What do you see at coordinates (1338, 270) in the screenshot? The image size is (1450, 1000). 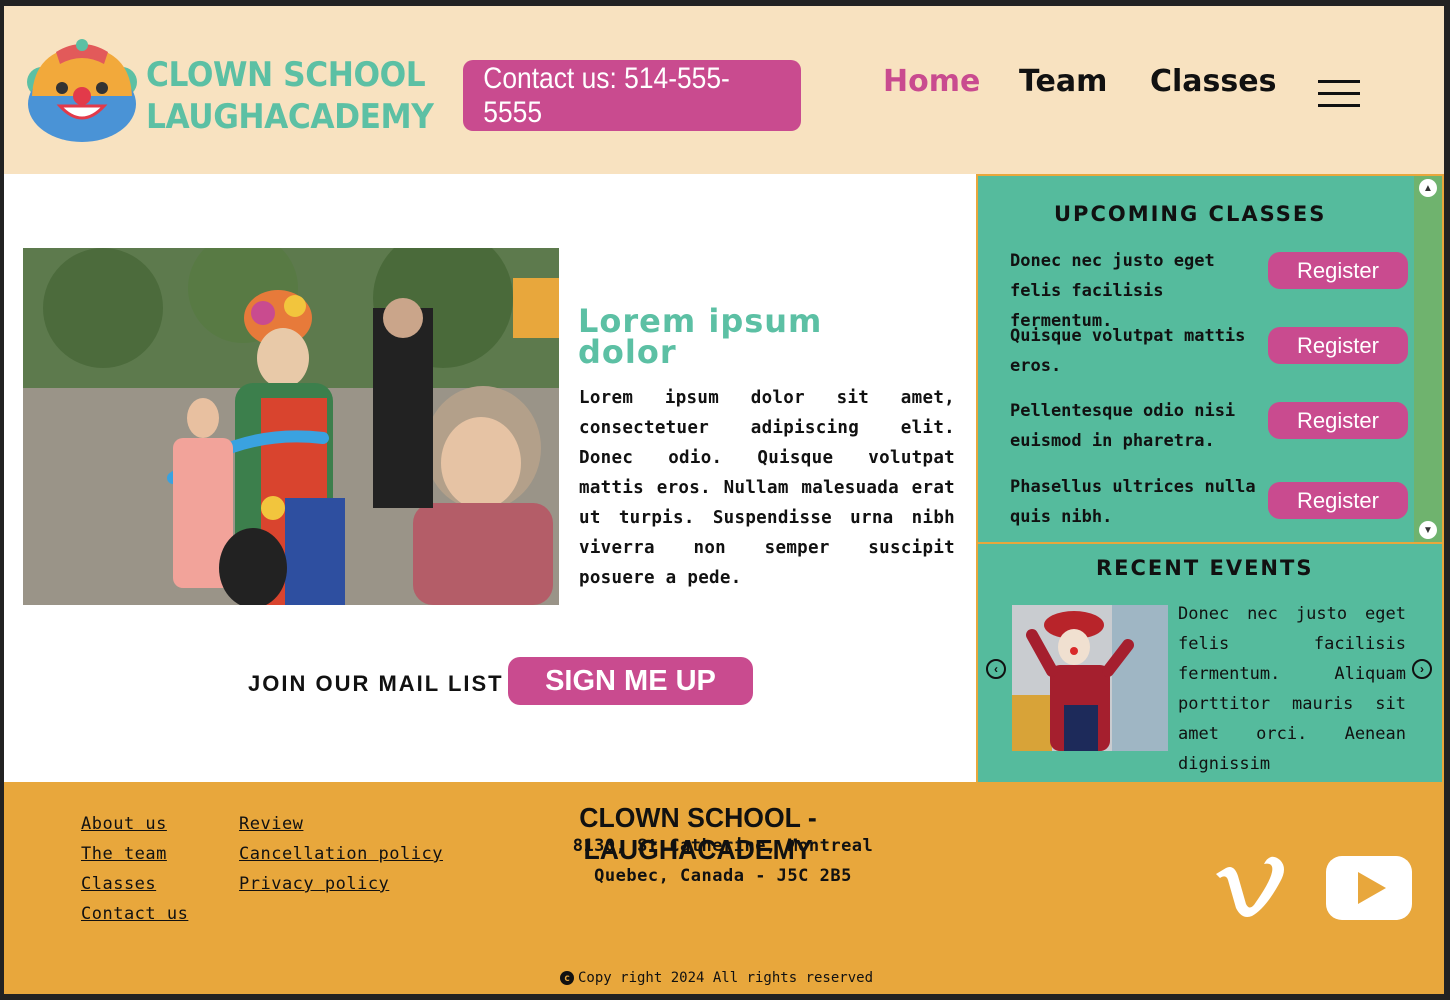 I see `register-button-1: Register` at bounding box center [1338, 270].